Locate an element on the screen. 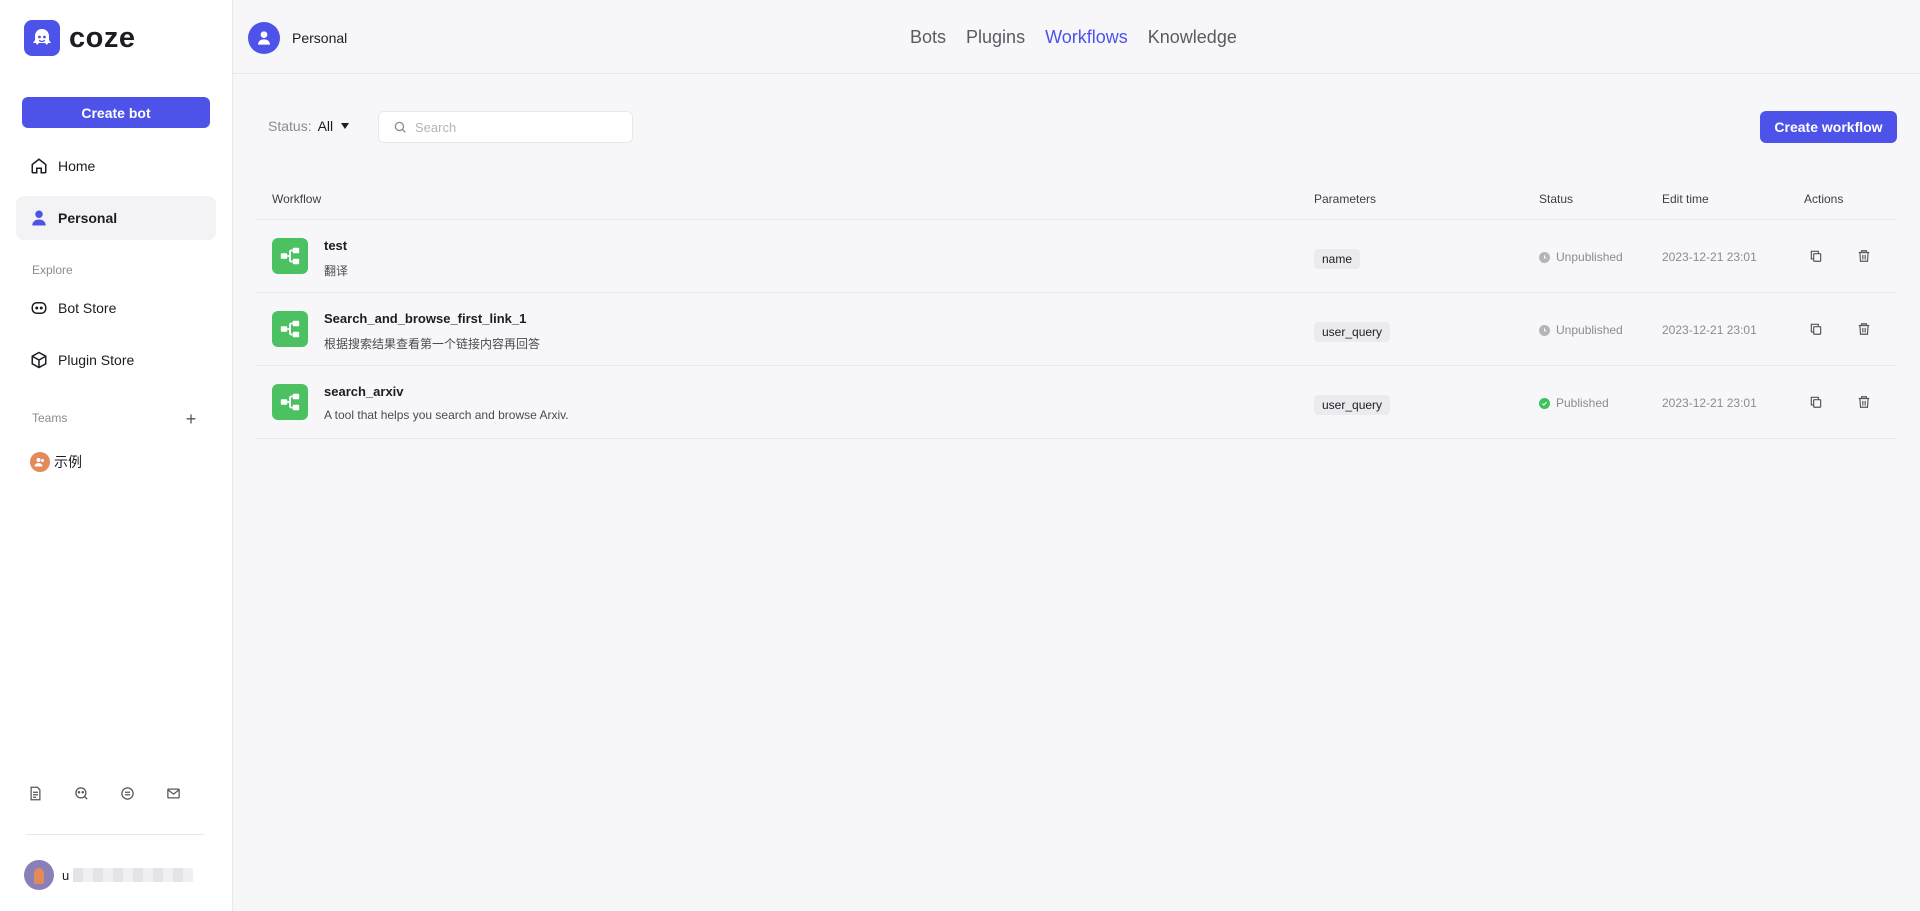 The width and height of the screenshot is (1920, 911). sidebar-item-team: 示例 is located at coordinates (56, 462).